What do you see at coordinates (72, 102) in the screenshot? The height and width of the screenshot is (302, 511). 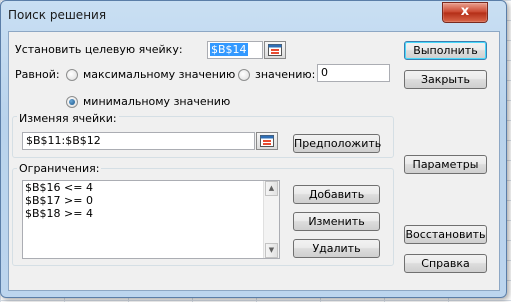 I see `radio-min` at bounding box center [72, 102].